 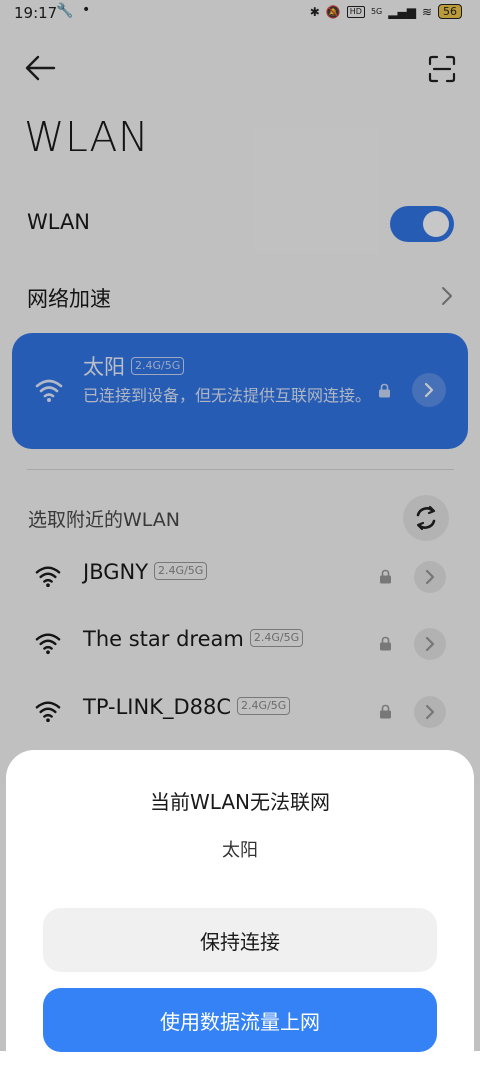 I want to click on keep-connection-button: 保持连接, so click(x=240, y=940).